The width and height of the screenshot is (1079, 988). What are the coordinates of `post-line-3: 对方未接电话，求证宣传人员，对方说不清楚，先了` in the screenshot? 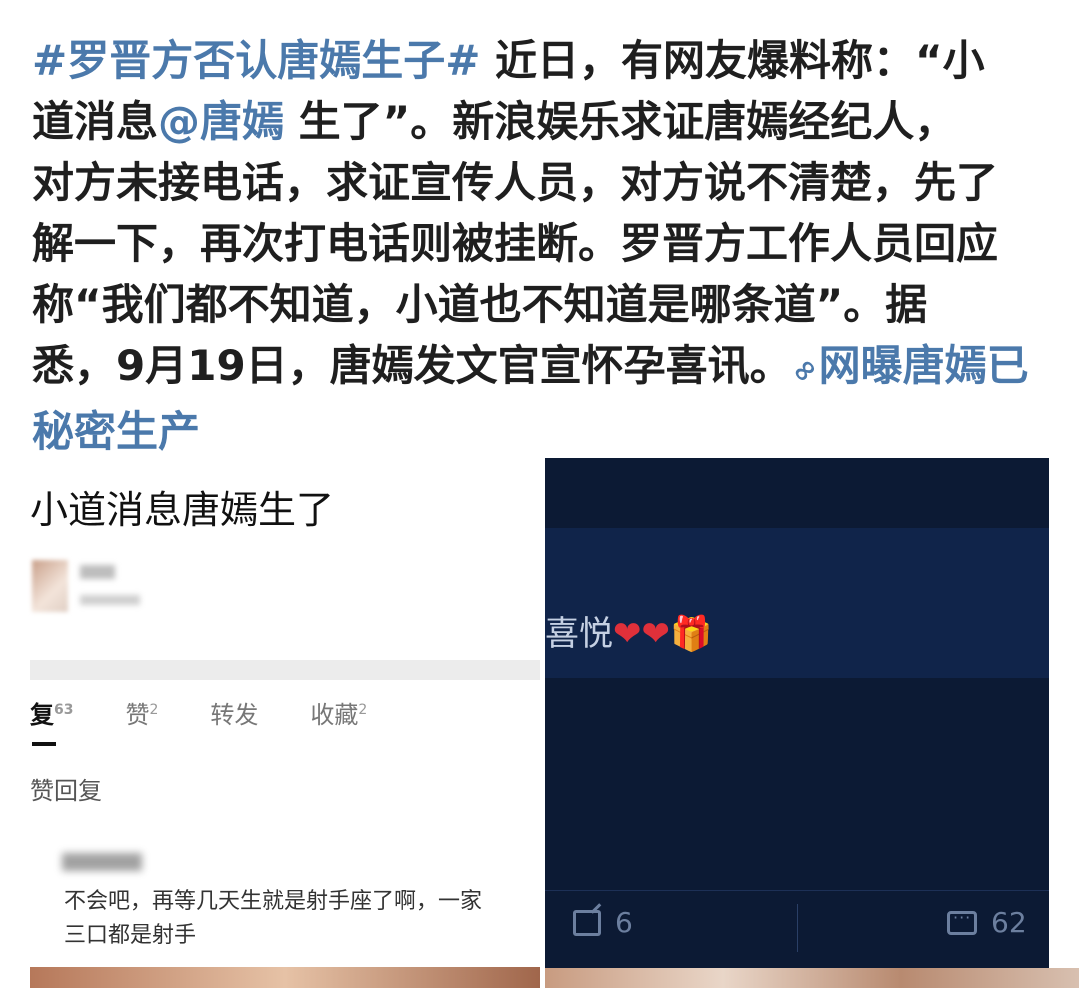 It's located at (515, 182).